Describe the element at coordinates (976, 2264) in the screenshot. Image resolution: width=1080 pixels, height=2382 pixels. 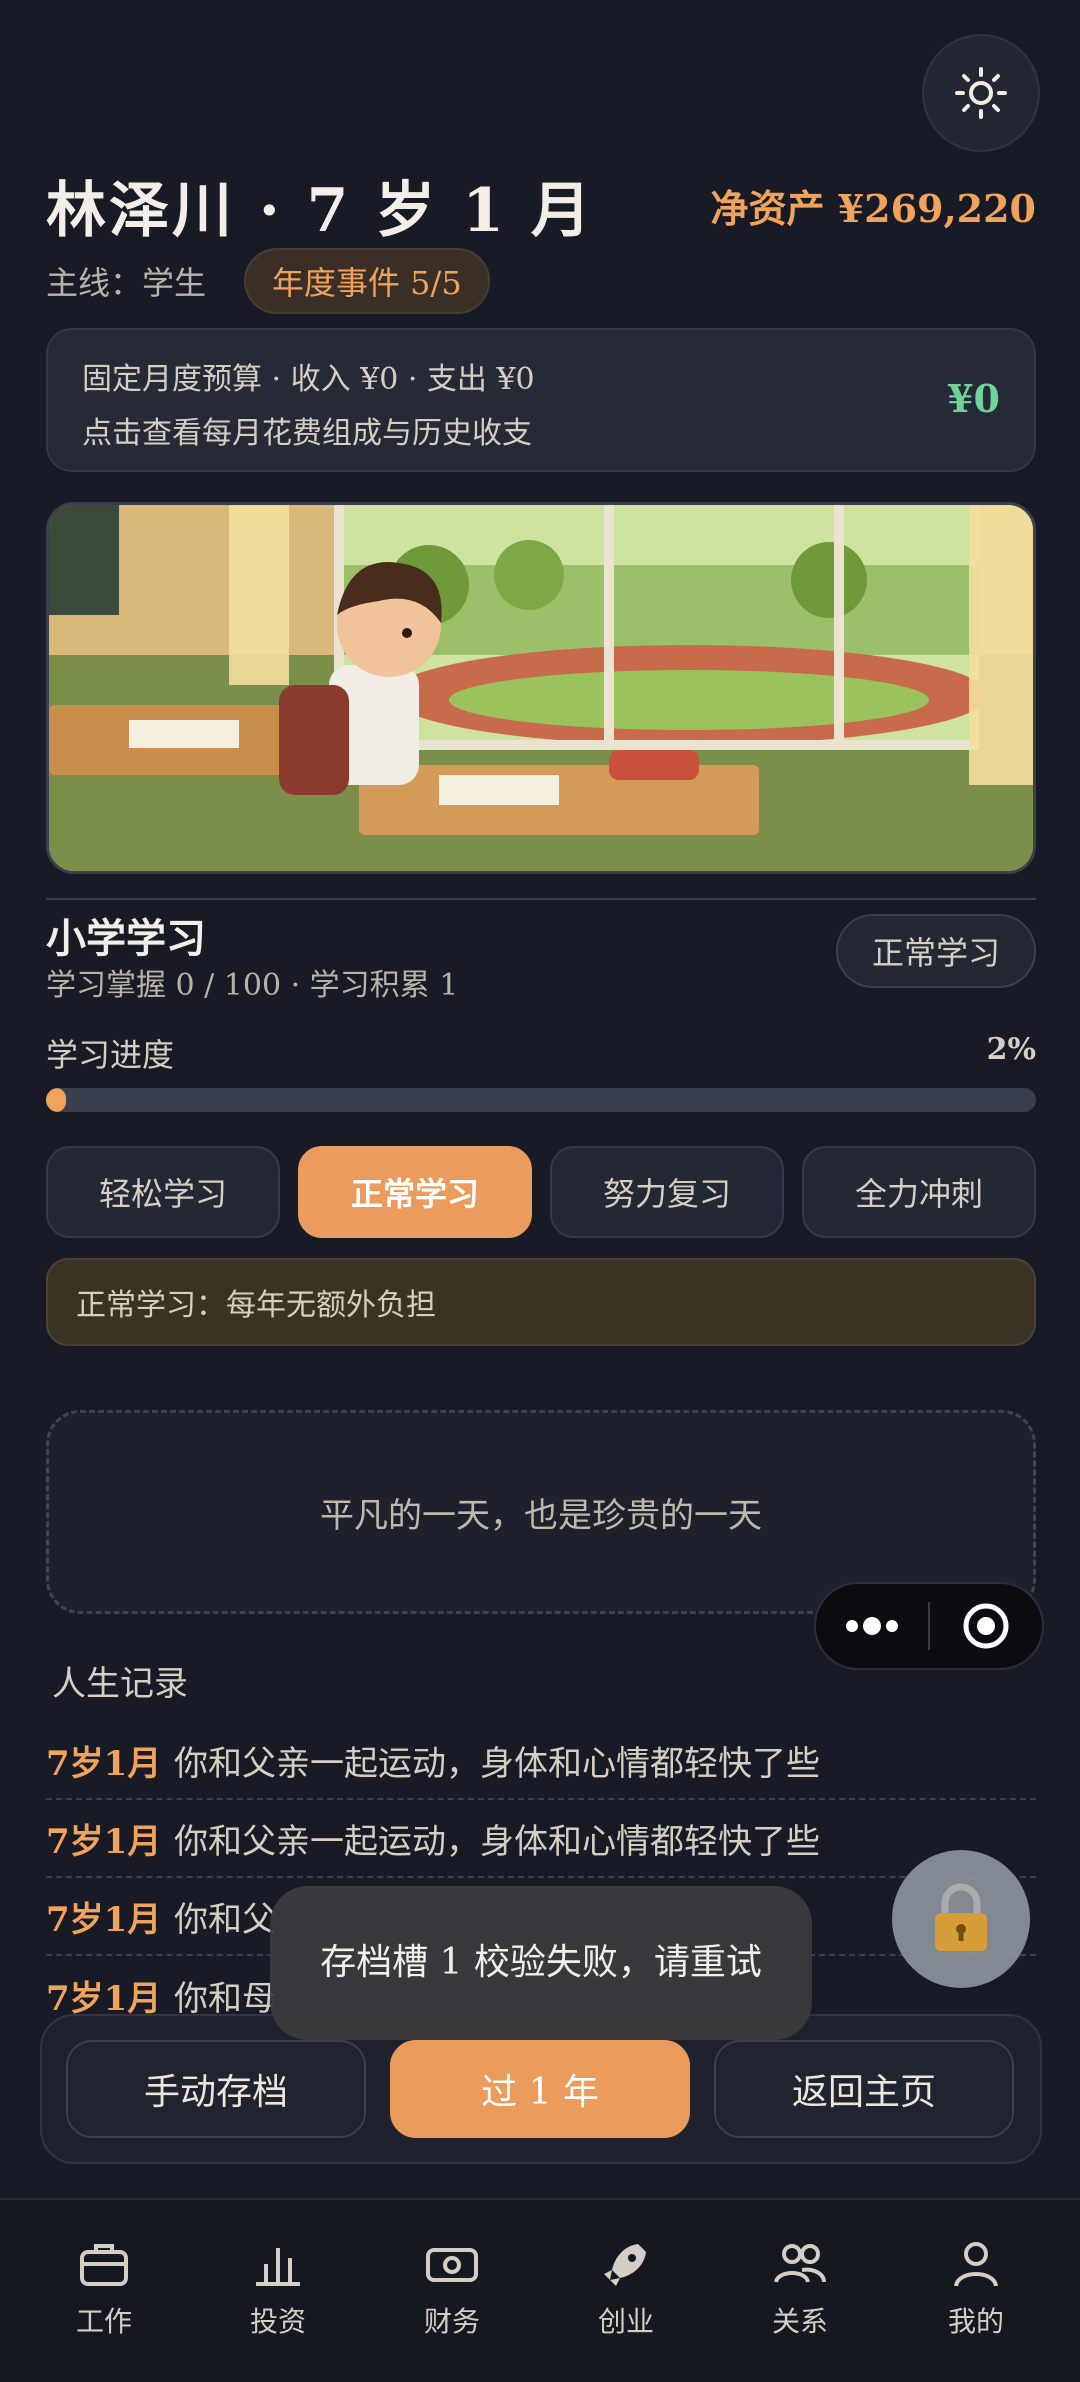
I see `user-icon` at that location.